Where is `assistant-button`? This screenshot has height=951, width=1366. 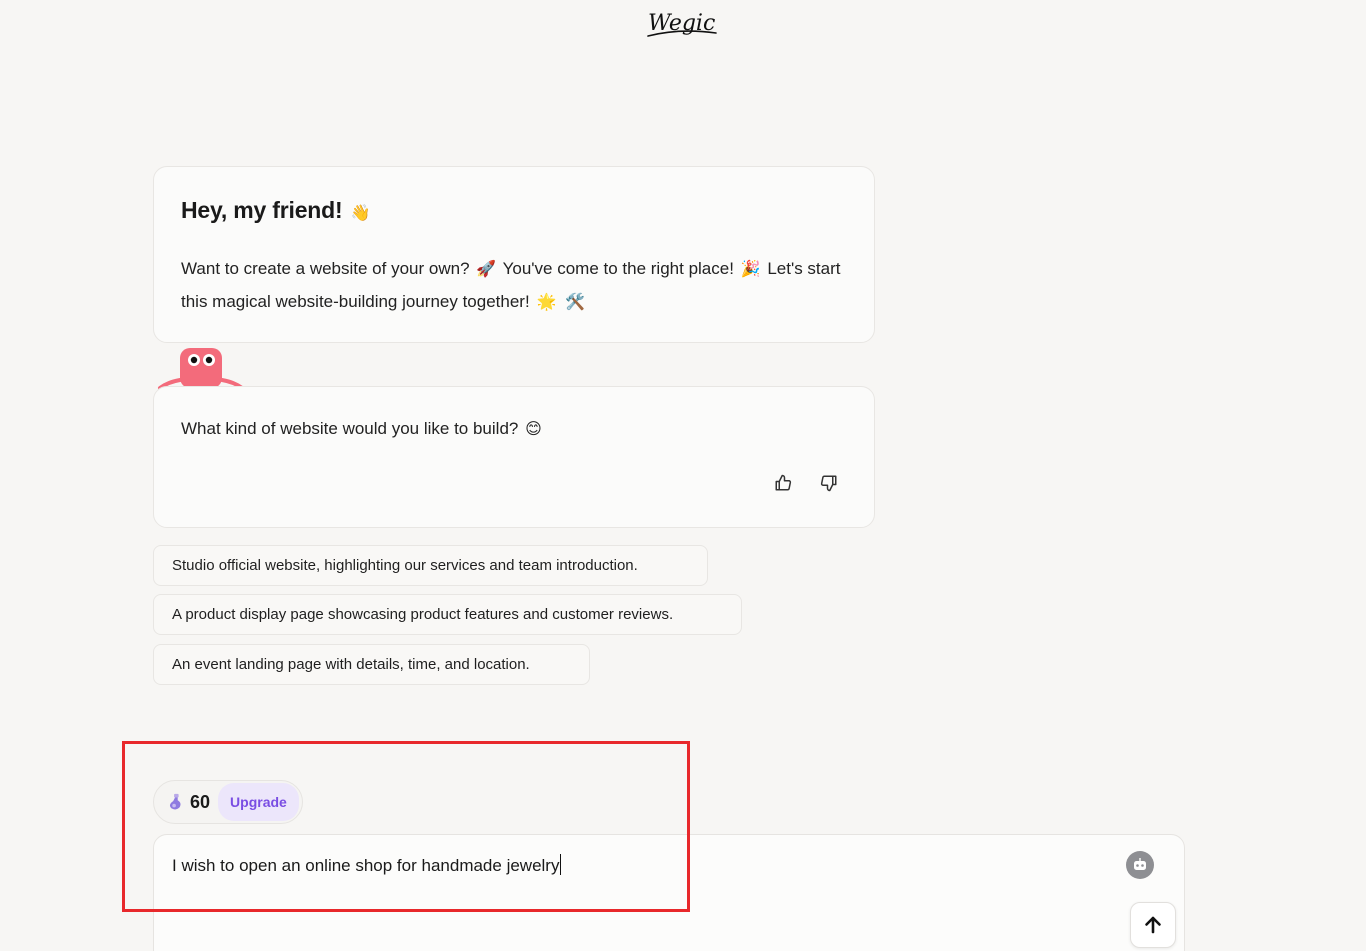 assistant-button is located at coordinates (1140, 865).